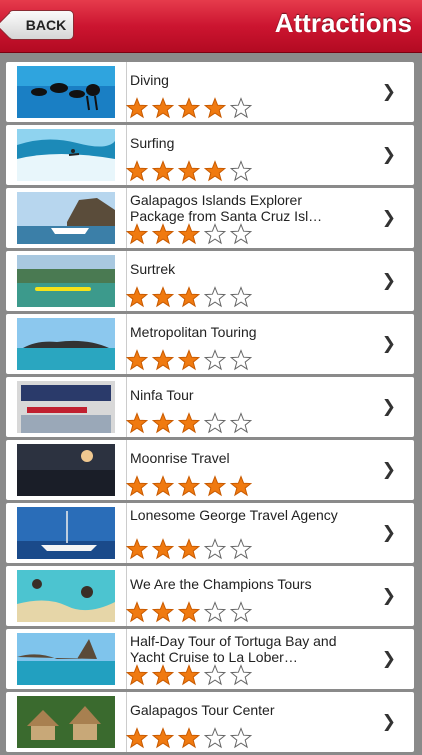 The width and height of the screenshot is (422, 755). Describe the element at coordinates (152, 143) in the screenshot. I see `item-title: Surfing` at that location.